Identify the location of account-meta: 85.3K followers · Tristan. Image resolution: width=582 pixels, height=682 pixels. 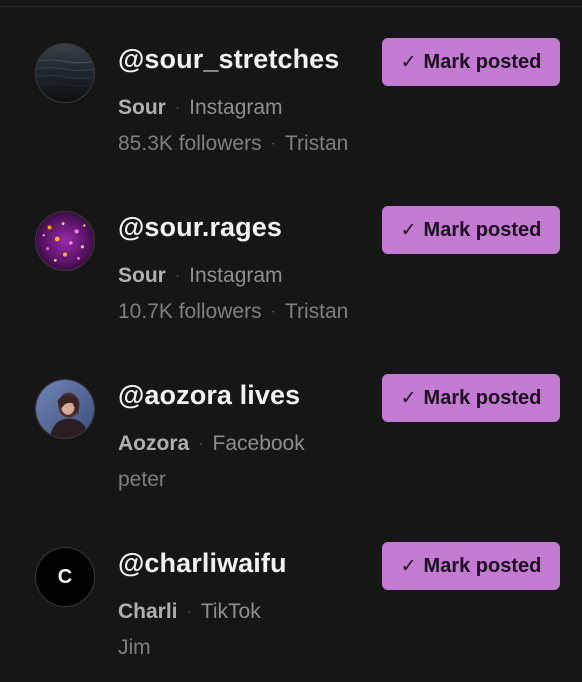
(233, 144).